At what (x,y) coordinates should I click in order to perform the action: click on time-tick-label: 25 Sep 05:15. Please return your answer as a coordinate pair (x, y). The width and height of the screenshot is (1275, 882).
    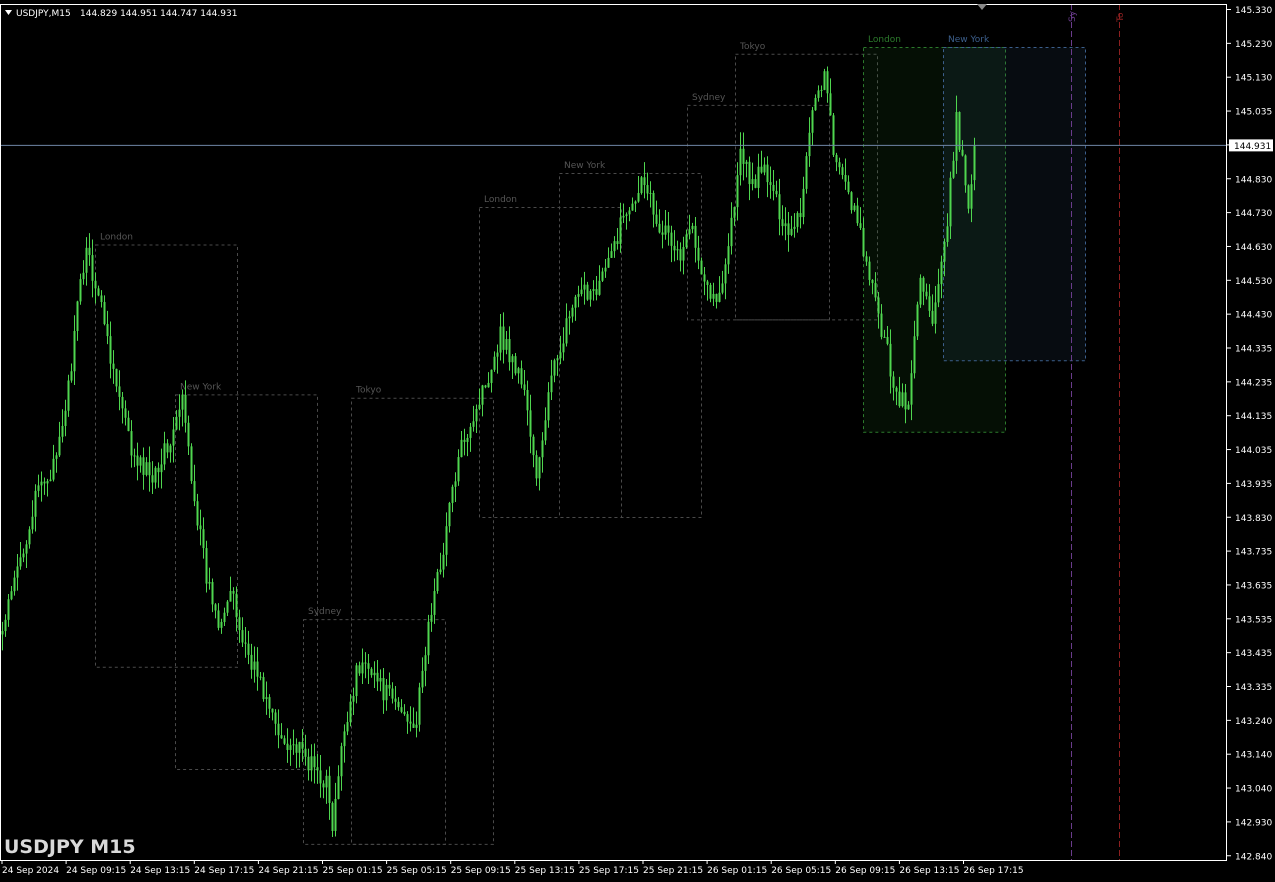
    Looking at the image, I should click on (417, 871).